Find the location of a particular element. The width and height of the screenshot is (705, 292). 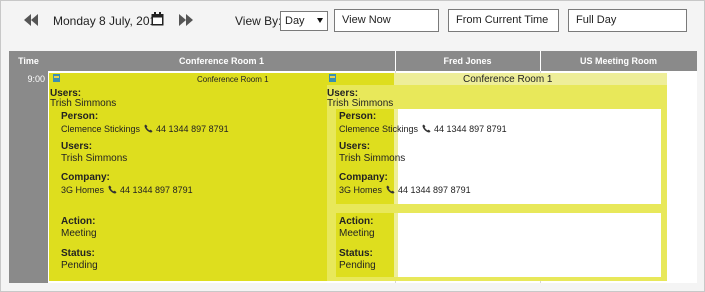

date-picker-button is located at coordinates (157, 19).